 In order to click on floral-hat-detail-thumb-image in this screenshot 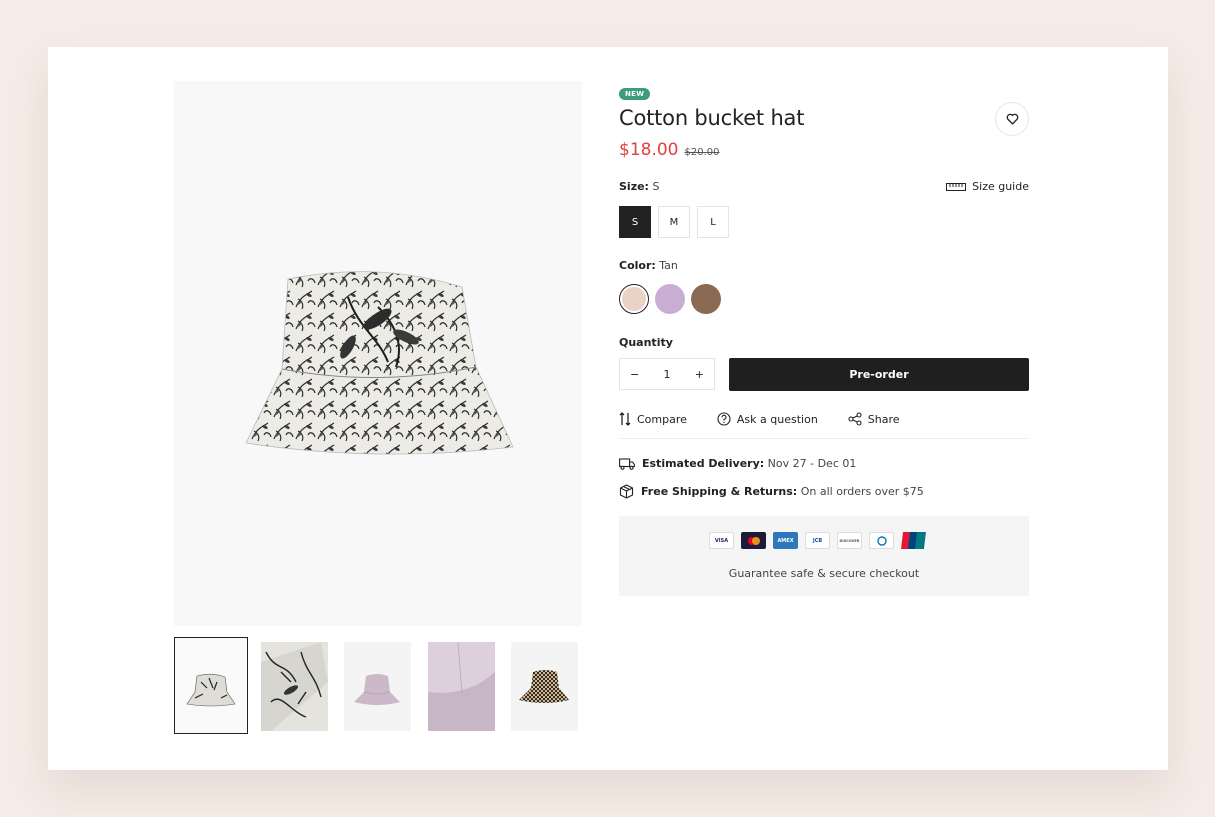, I will do `click(294, 686)`.